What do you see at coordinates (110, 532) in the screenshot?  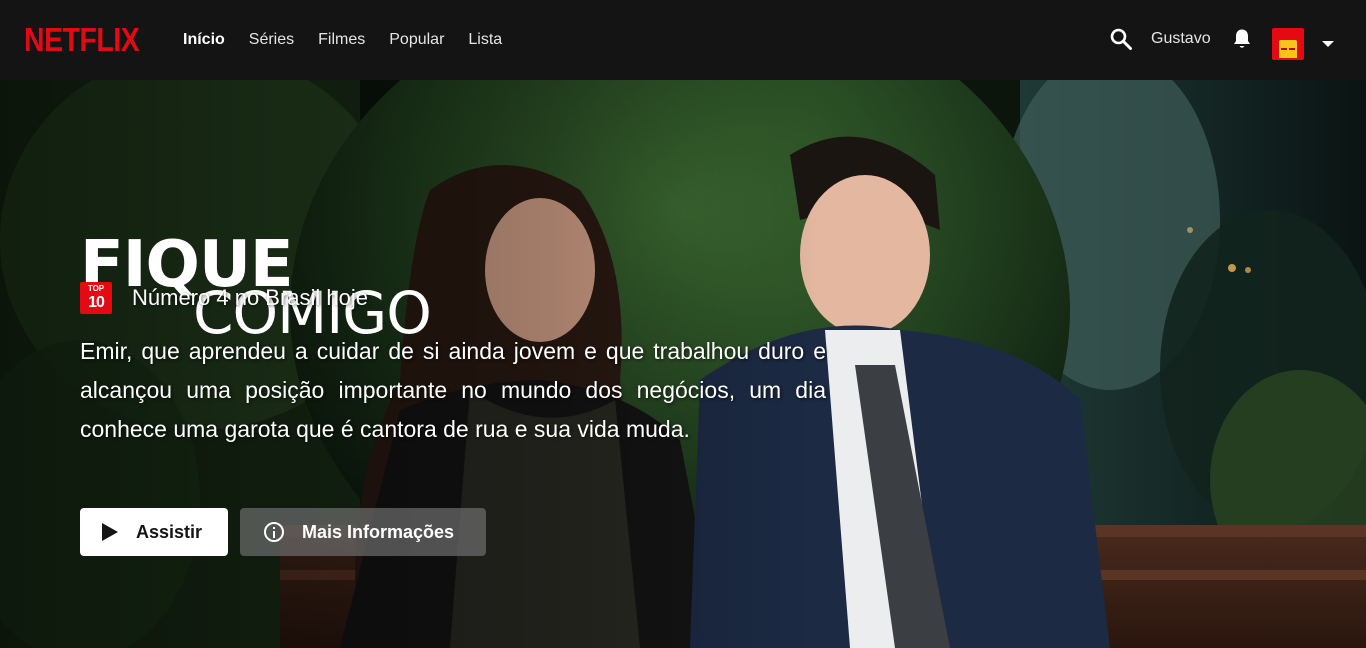 I see `play-icon` at bounding box center [110, 532].